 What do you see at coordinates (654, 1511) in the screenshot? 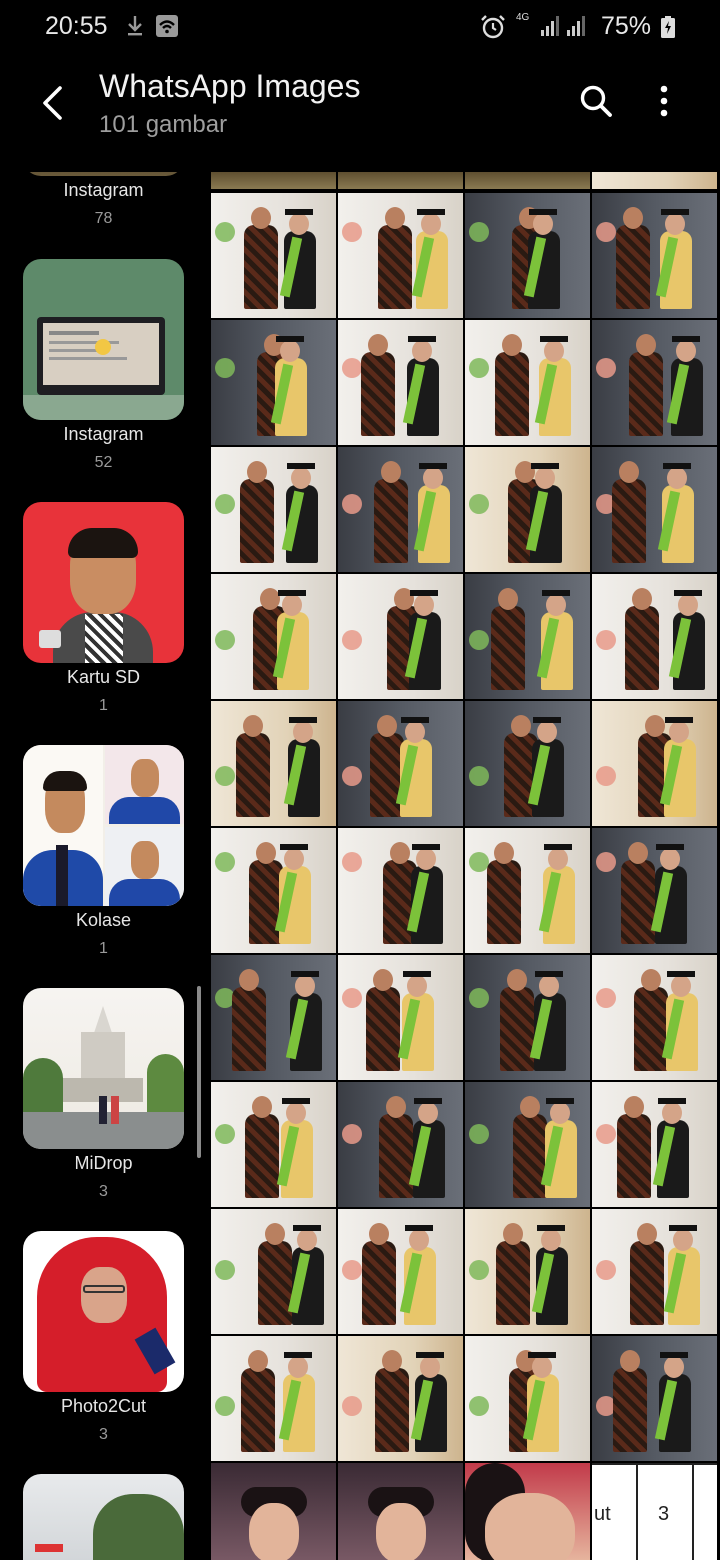
I see `image-thumbnail: ut 3` at bounding box center [654, 1511].